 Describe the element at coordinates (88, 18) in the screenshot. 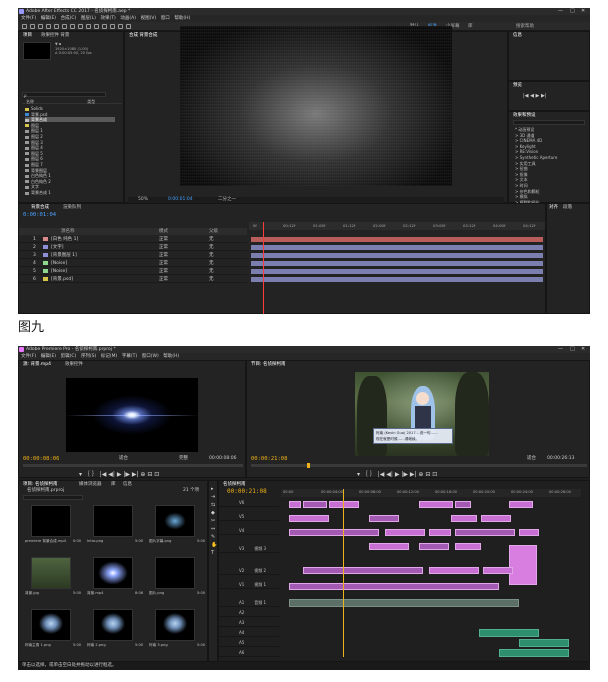

I see `menu-layer: 图层(L)` at that location.